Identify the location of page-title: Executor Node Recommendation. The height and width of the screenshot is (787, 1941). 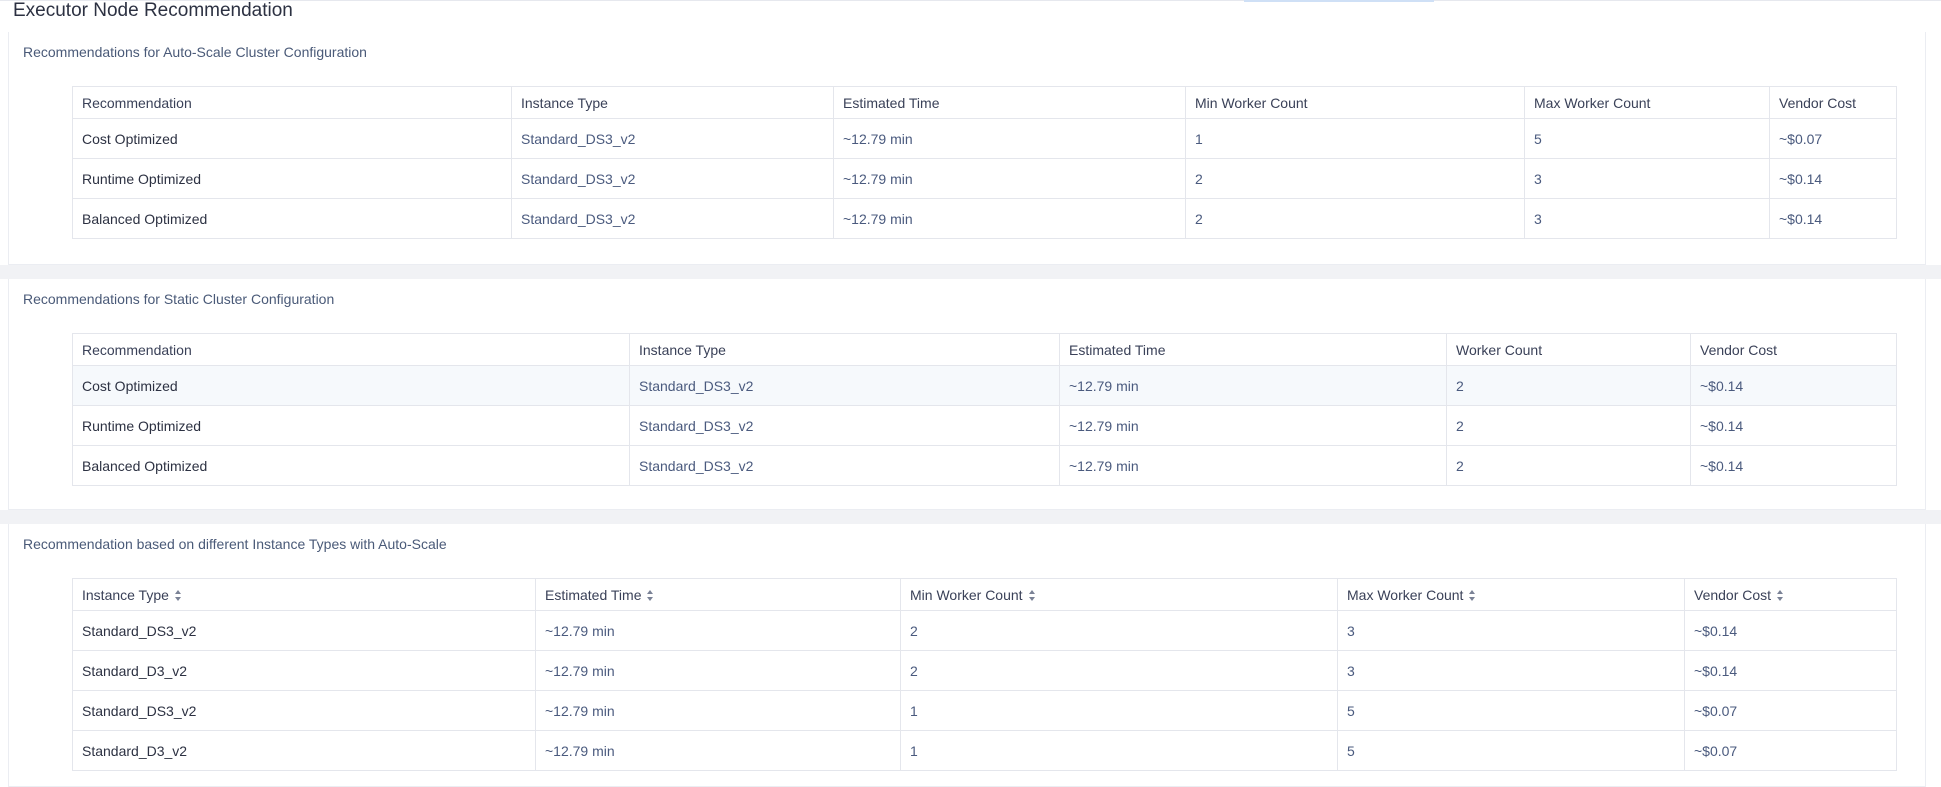
(153, 10).